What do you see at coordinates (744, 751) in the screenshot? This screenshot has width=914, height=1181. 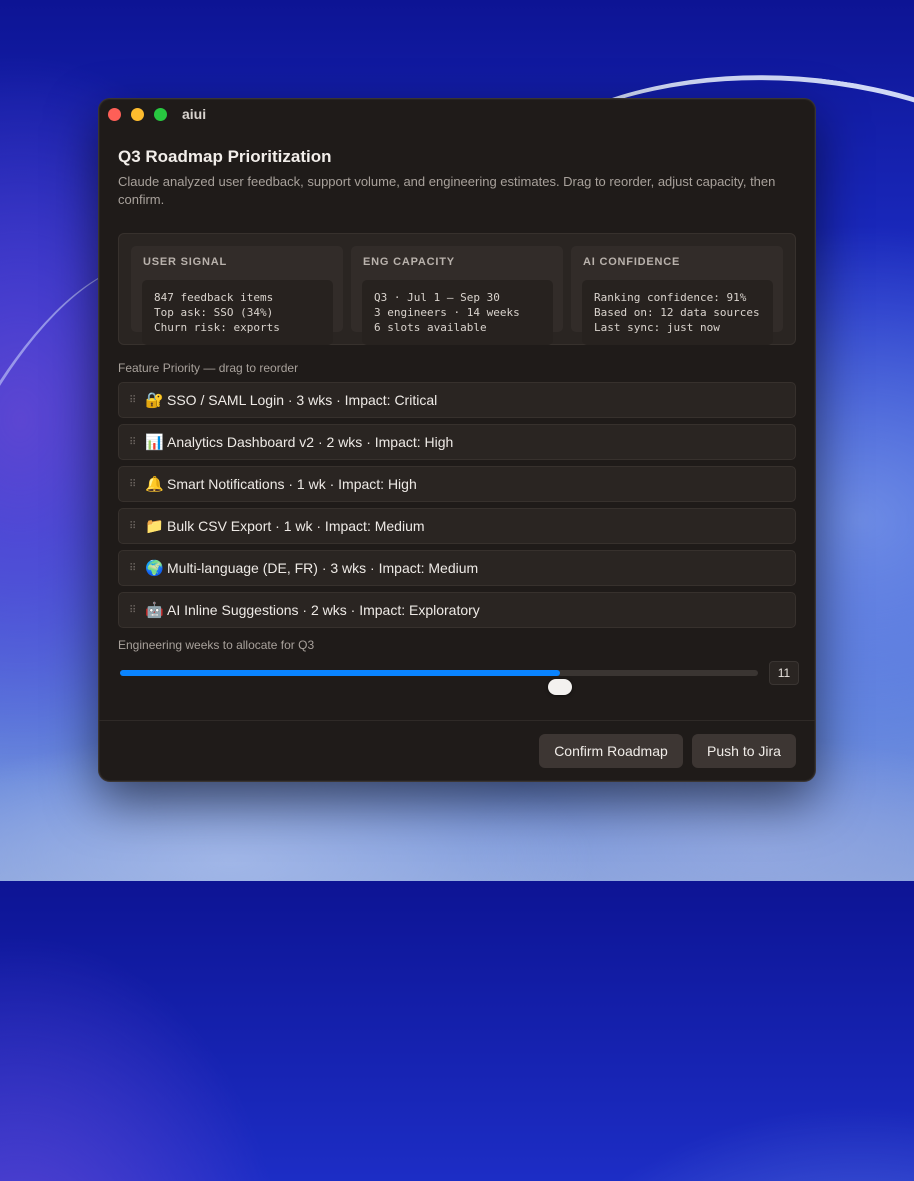 I see `push-to-jira-button: Push to Jira` at bounding box center [744, 751].